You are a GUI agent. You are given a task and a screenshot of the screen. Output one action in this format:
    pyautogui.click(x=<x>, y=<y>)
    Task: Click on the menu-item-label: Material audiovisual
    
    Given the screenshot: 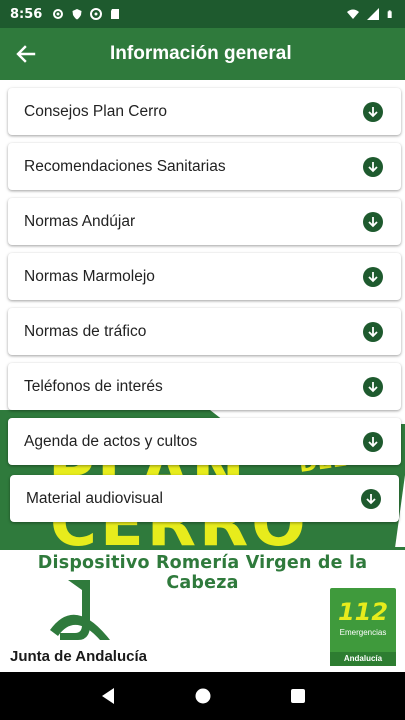 What is the action you would take?
    pyautogui.click(x=94, y=498)
    